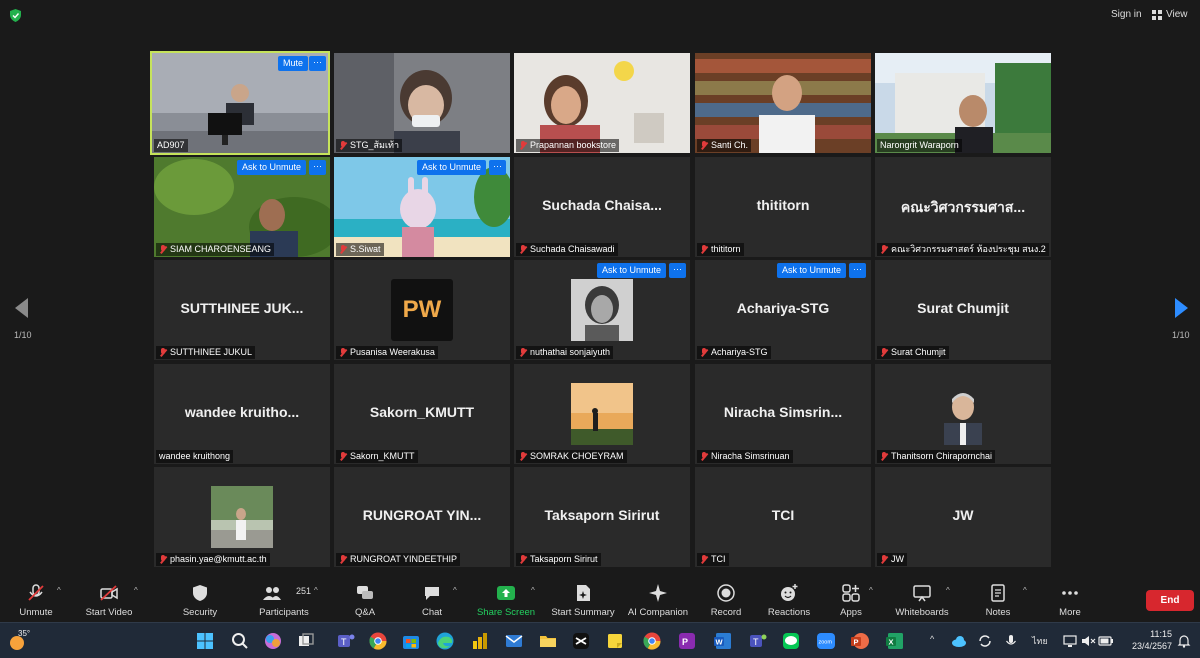 The width and height of the screenshot is (1200, 658). I want to click on next-page-arrow-icon, so click(1181, 308).